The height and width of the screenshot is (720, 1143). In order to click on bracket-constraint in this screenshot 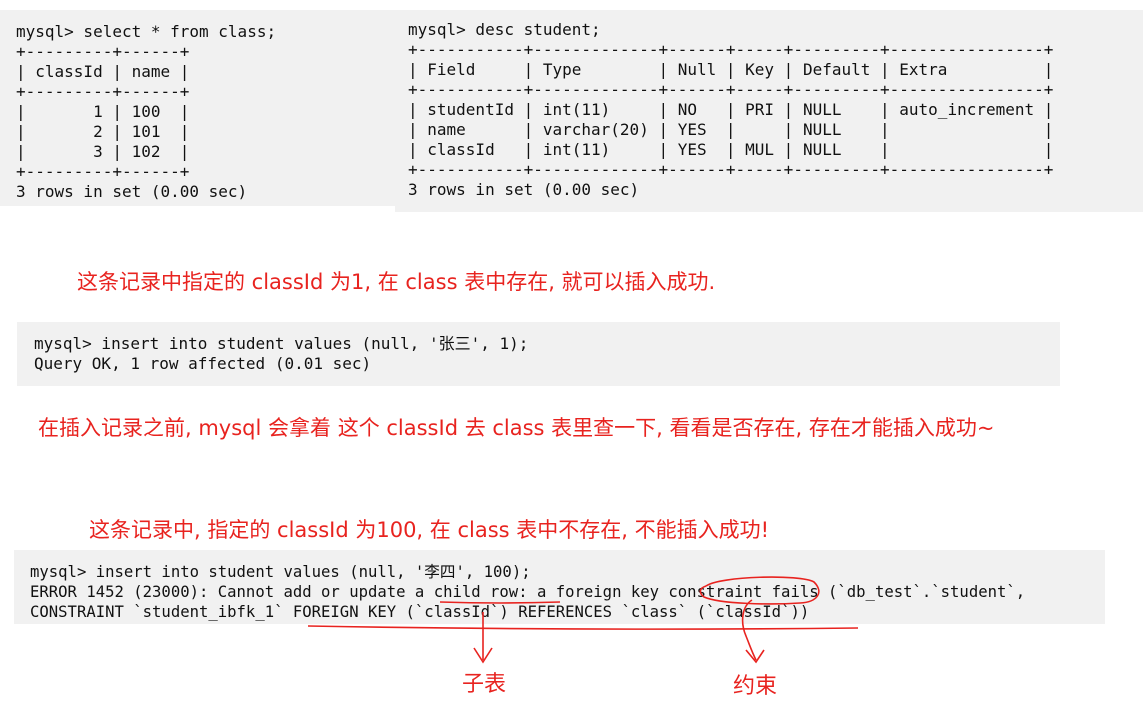, I will do `click(749, 630)`.